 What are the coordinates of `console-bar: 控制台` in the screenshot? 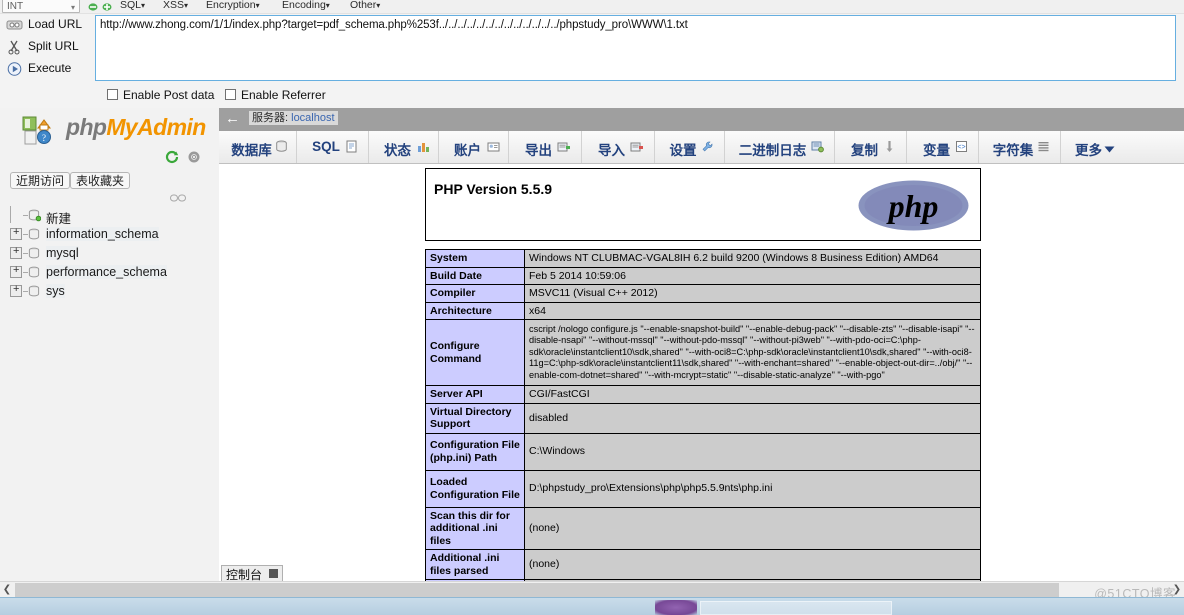 It's located at (252, 573).